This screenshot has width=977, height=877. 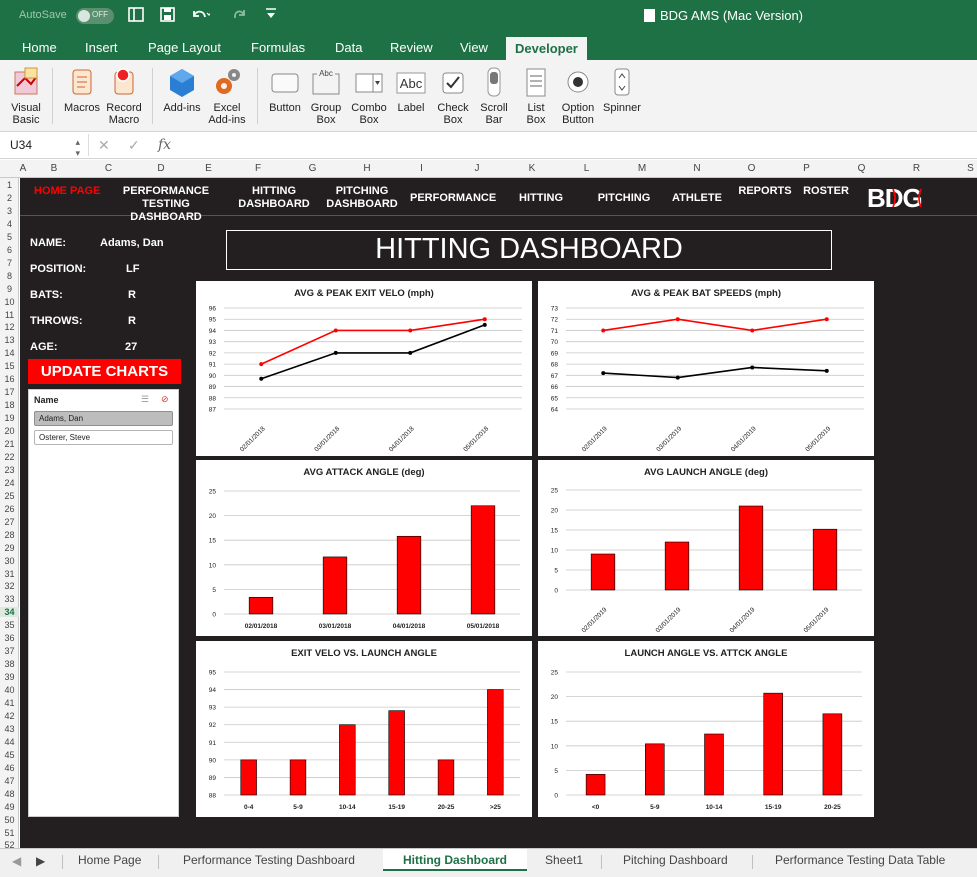 What do you see at coordinates (9, 535) in the screenshot?
I see `row-header-28: 28` at bounding box center [9, 535].